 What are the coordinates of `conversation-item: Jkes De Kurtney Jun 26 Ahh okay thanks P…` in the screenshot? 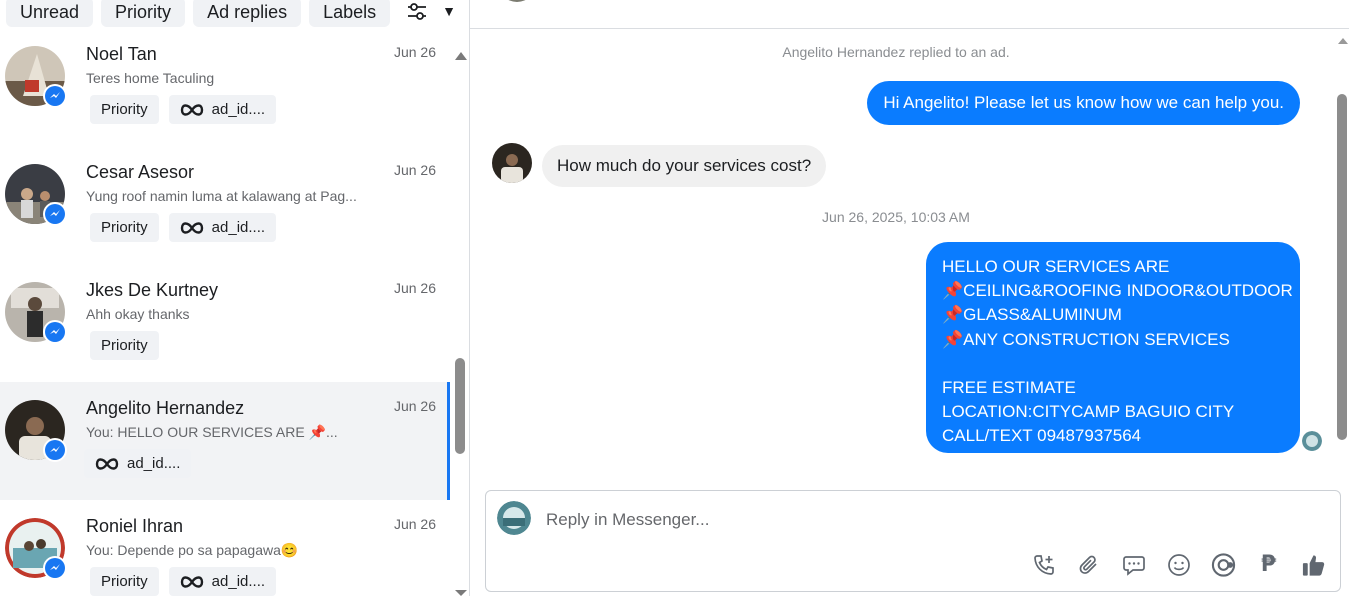 It's located at (225, 323).